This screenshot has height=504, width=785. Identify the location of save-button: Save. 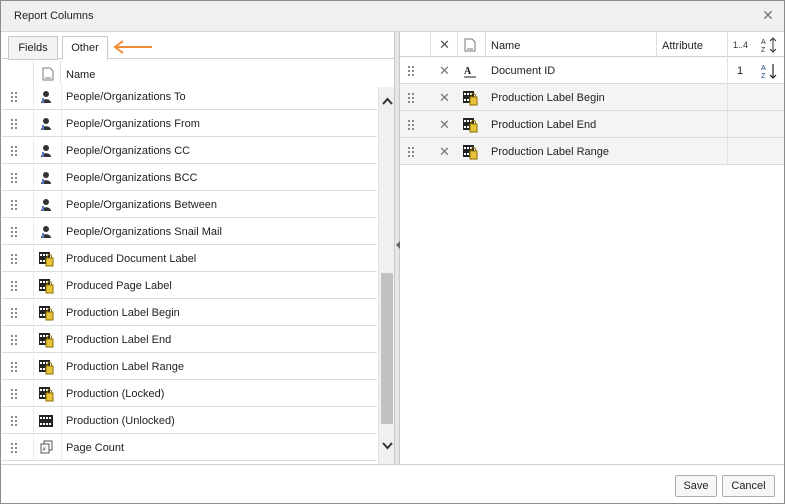
(696, 486).